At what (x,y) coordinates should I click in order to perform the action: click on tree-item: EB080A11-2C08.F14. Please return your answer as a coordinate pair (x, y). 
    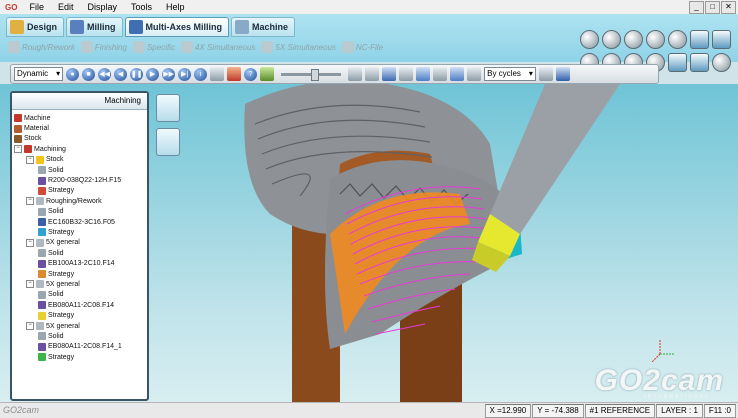
    Looking at the image, I should click on (79, 305).